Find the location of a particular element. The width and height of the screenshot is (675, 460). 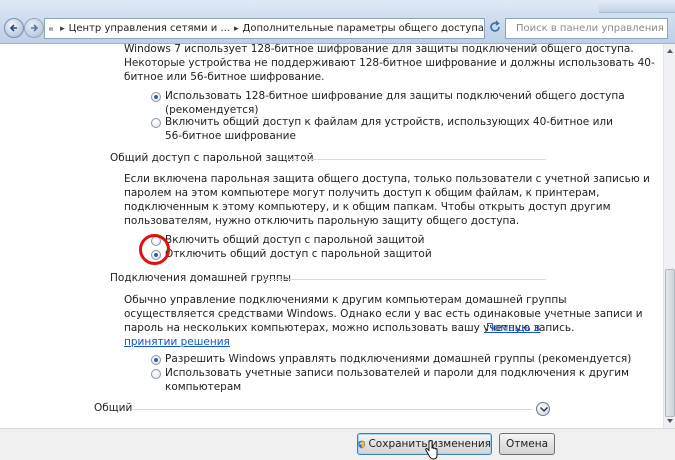

breadcrumb-advanced-sharing: Дополнительные параметры общего доступа is located at coordinates (363, 28).